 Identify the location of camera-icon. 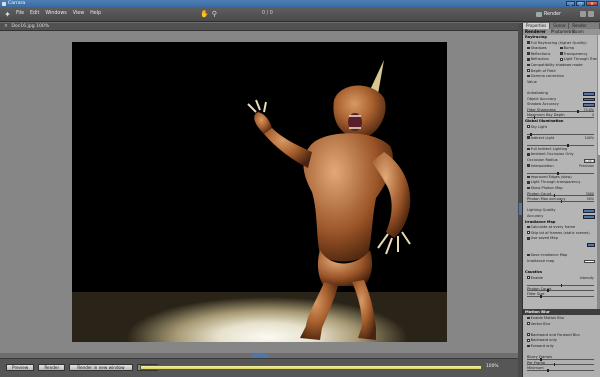
(539, 14).